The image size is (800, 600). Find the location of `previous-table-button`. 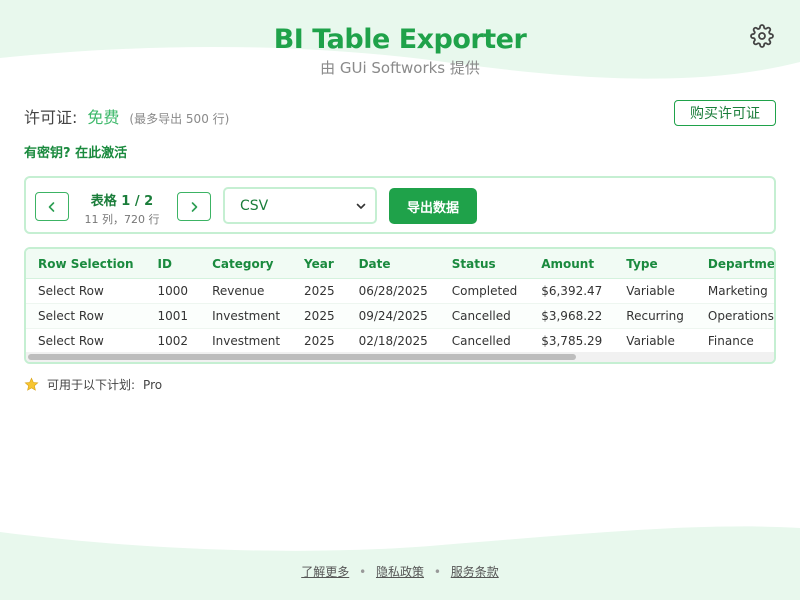

previous-table-button is located at coordinates (52, 206).